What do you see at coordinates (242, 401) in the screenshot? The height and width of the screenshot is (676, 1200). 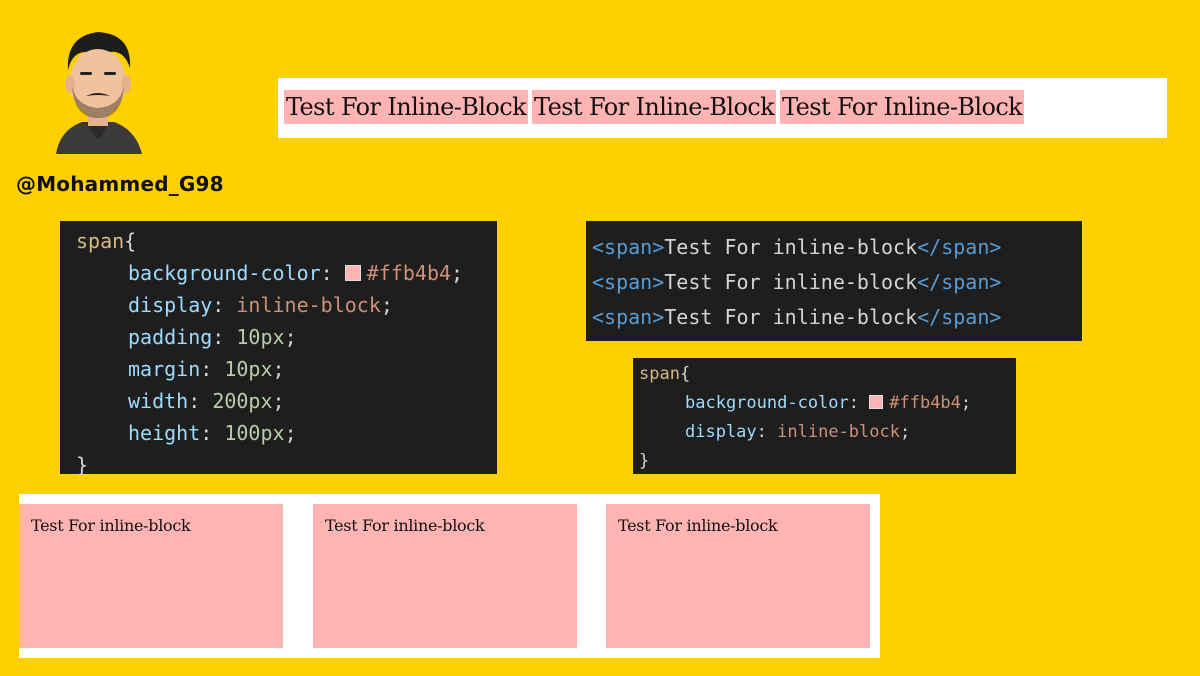 I see `css-value: 200px` at bounding box center [242, 401].